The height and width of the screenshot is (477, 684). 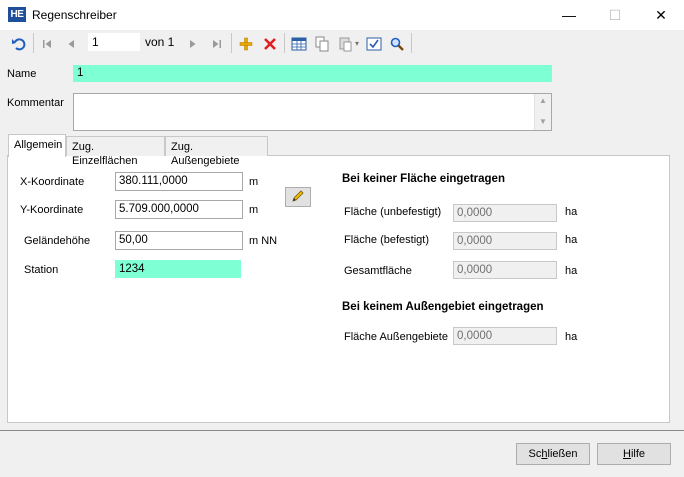 What do you see at coordinates (114, 42) in the screenshot?
I see `record-number-input` at bounding box center [114, 42].